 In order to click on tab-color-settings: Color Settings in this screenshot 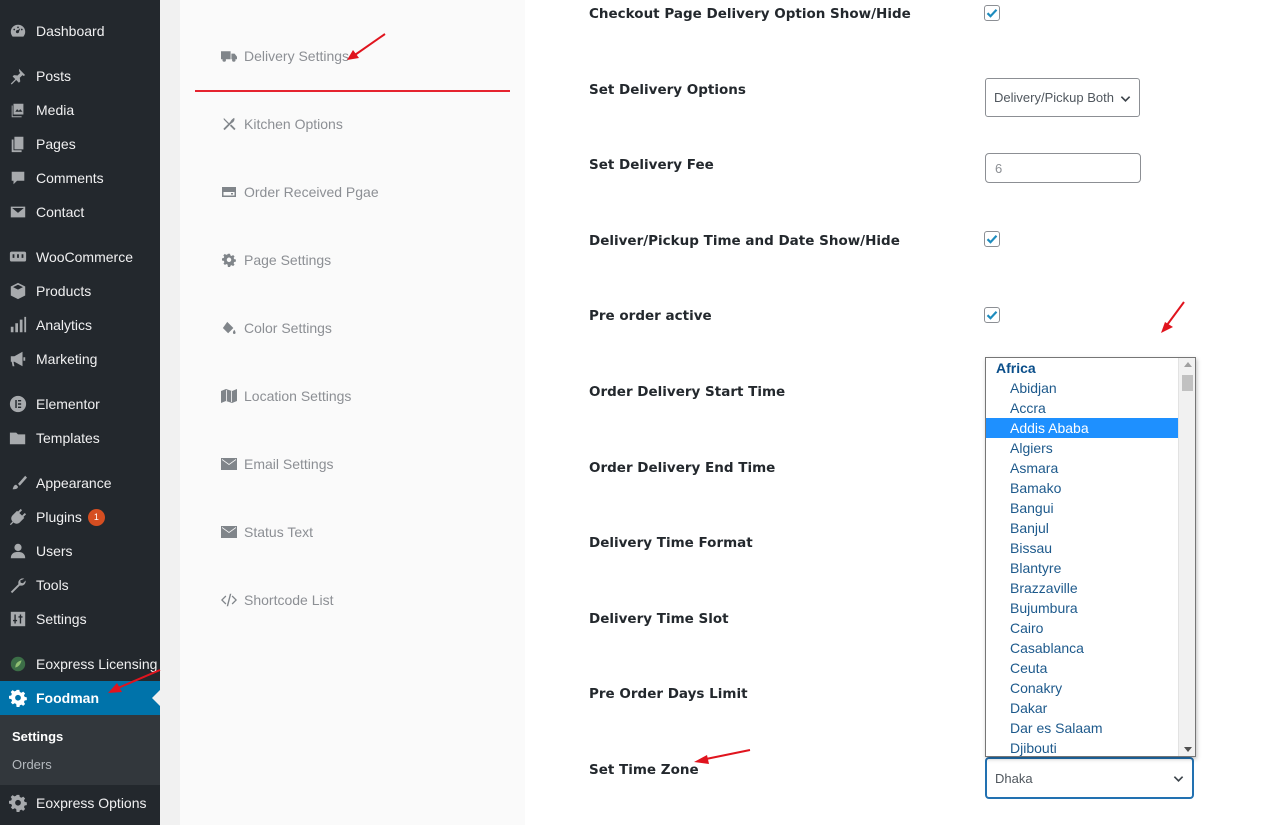, I will do `click(276, 328)`.